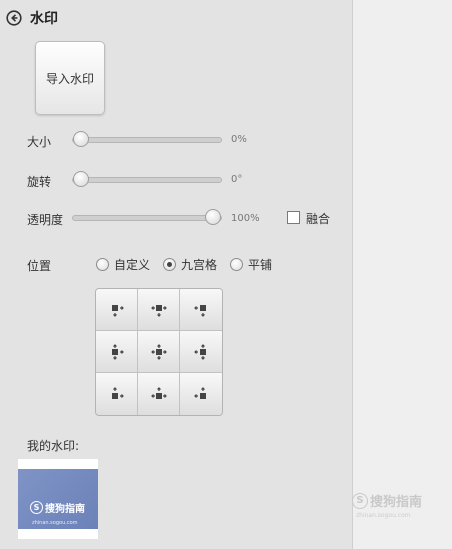 The height and width of the screenshot is (549, 452). Describe the element at coordinates (70, 78) in the screenshot. I see `import-watermark-button: 导入水印` at that location.